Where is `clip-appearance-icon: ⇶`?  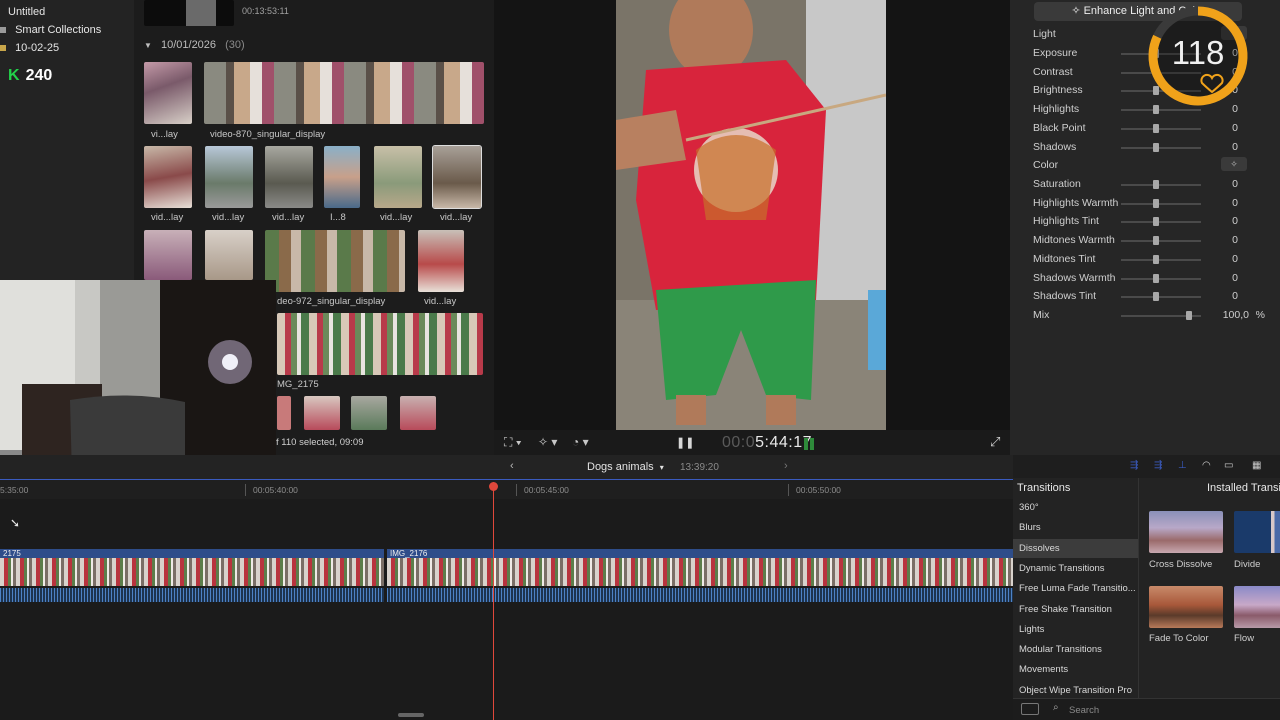
clip-appearance-icon: ⇶ is located at coordinates (1134, 465).